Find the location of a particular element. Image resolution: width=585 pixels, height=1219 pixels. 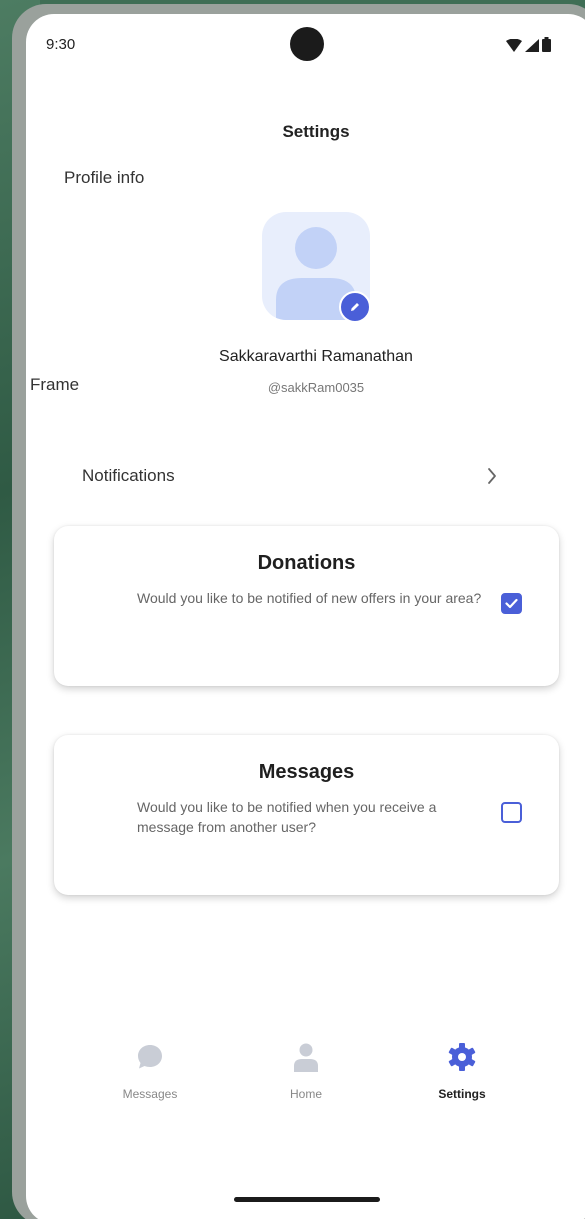

nav-item-settings: Settings is located at coordinates (462, 1070).